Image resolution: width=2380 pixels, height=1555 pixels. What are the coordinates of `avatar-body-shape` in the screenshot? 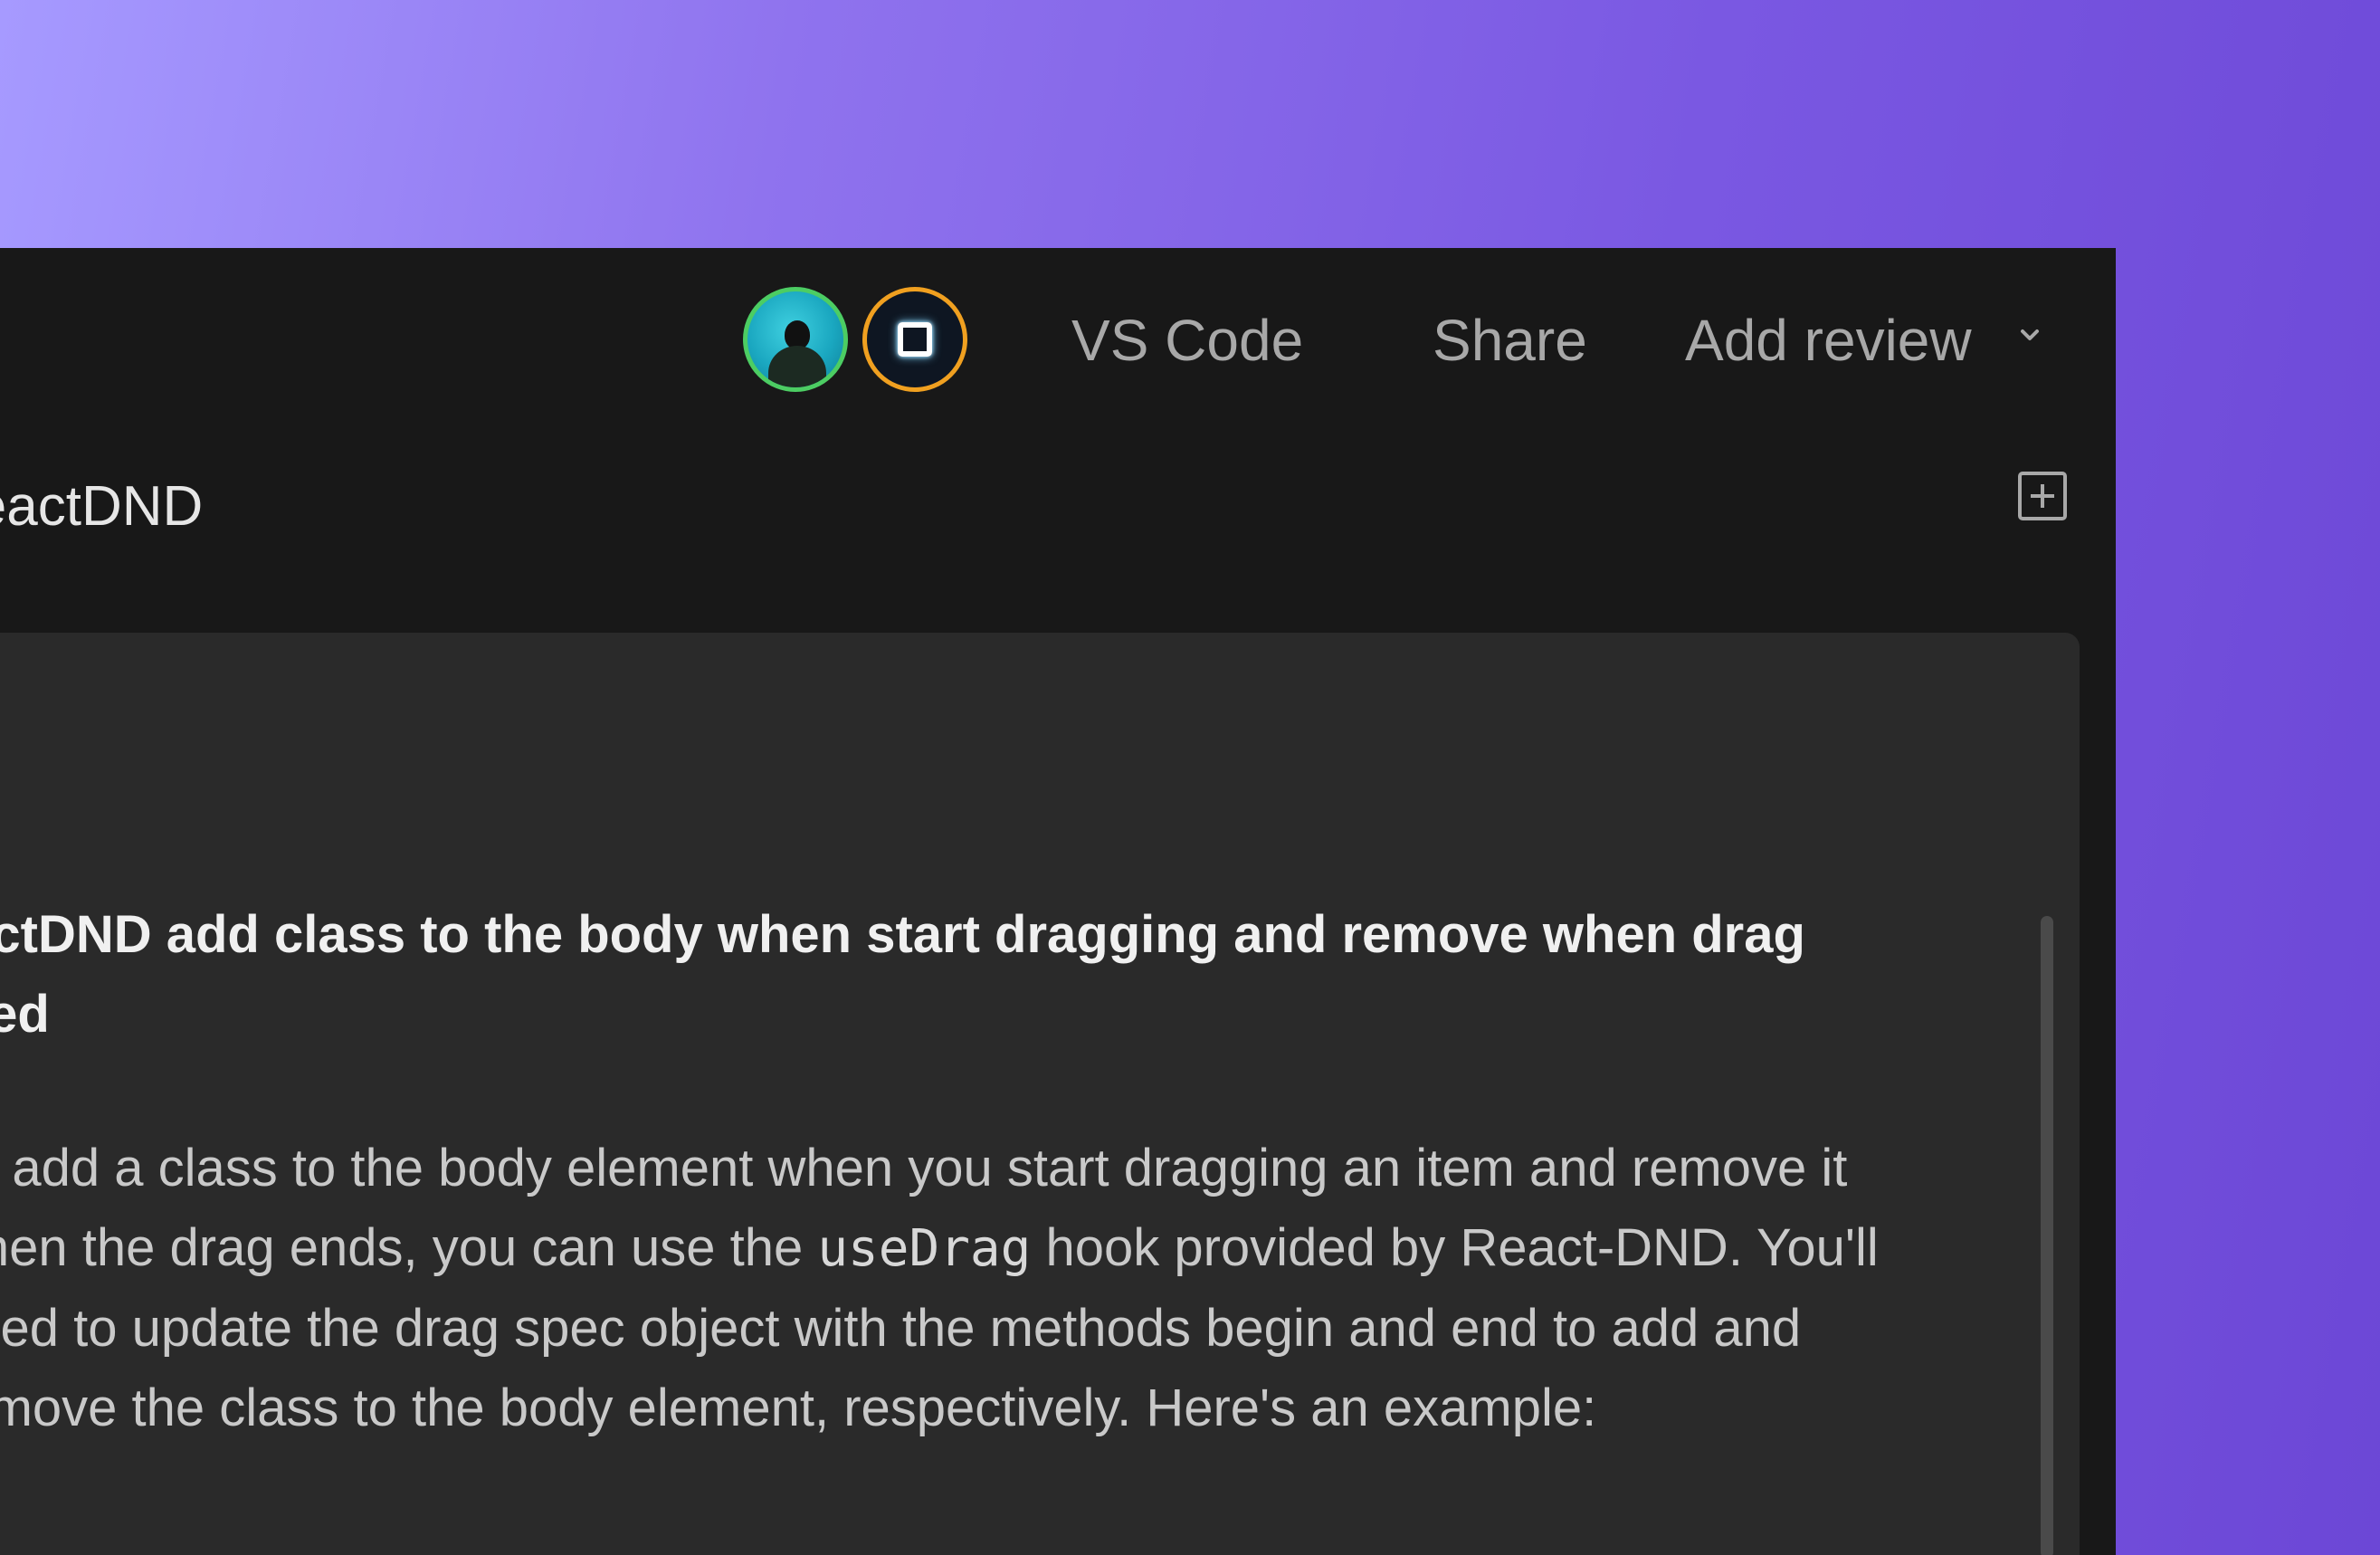 It's located at (797, 366).